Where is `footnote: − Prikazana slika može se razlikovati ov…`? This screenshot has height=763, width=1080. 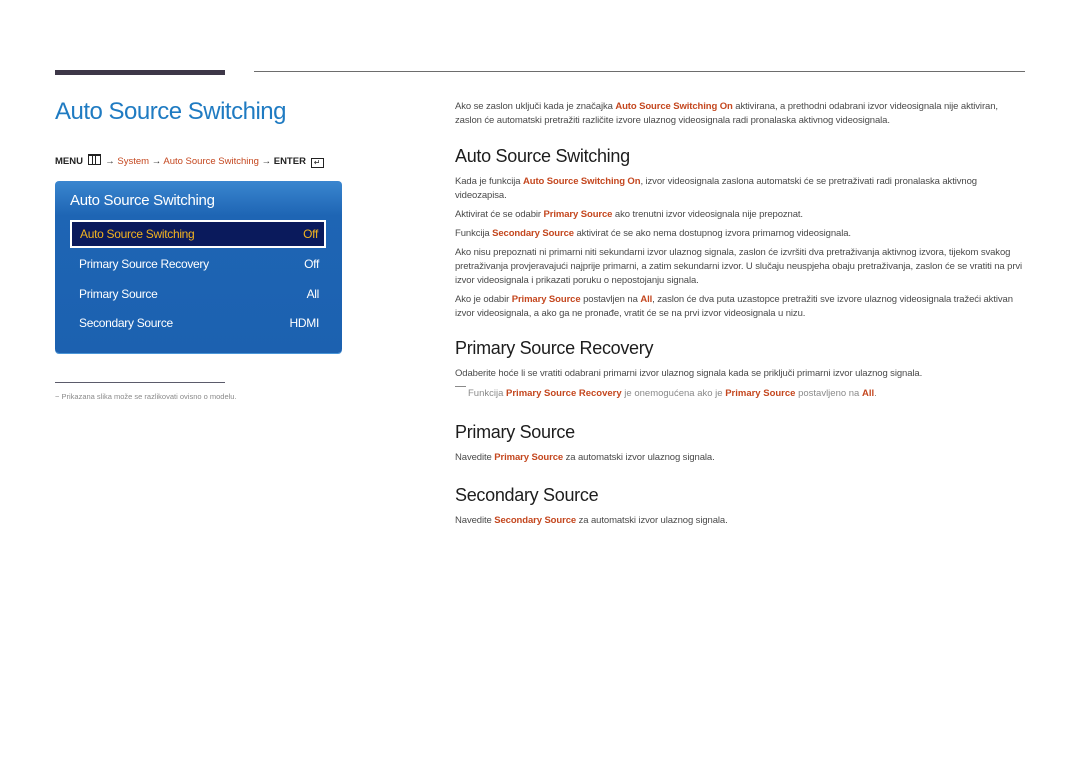 footnote: − Prikazana slika može se razlikovati ov… is located at coordinates (146, 396).